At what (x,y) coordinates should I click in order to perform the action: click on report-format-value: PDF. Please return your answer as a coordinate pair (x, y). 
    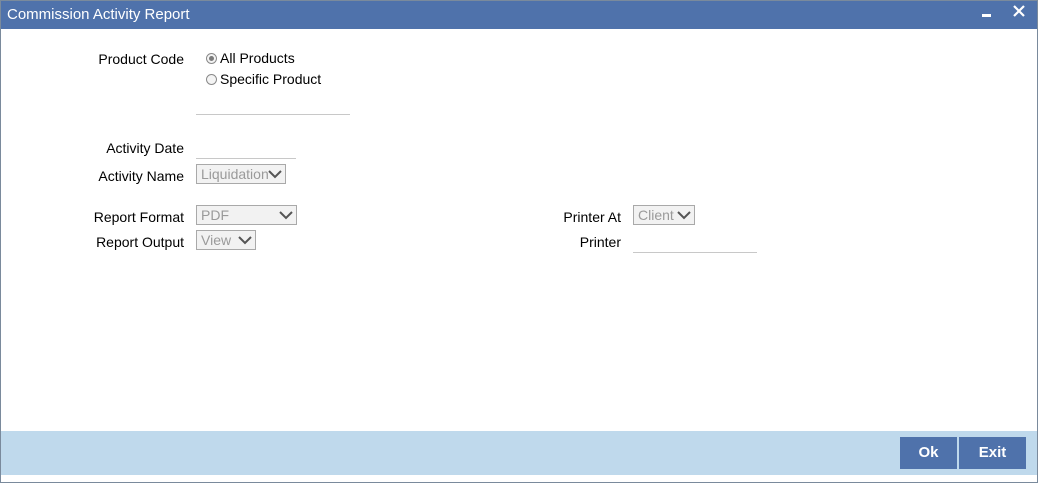
    Looking at the image, I should click on (215, 215).